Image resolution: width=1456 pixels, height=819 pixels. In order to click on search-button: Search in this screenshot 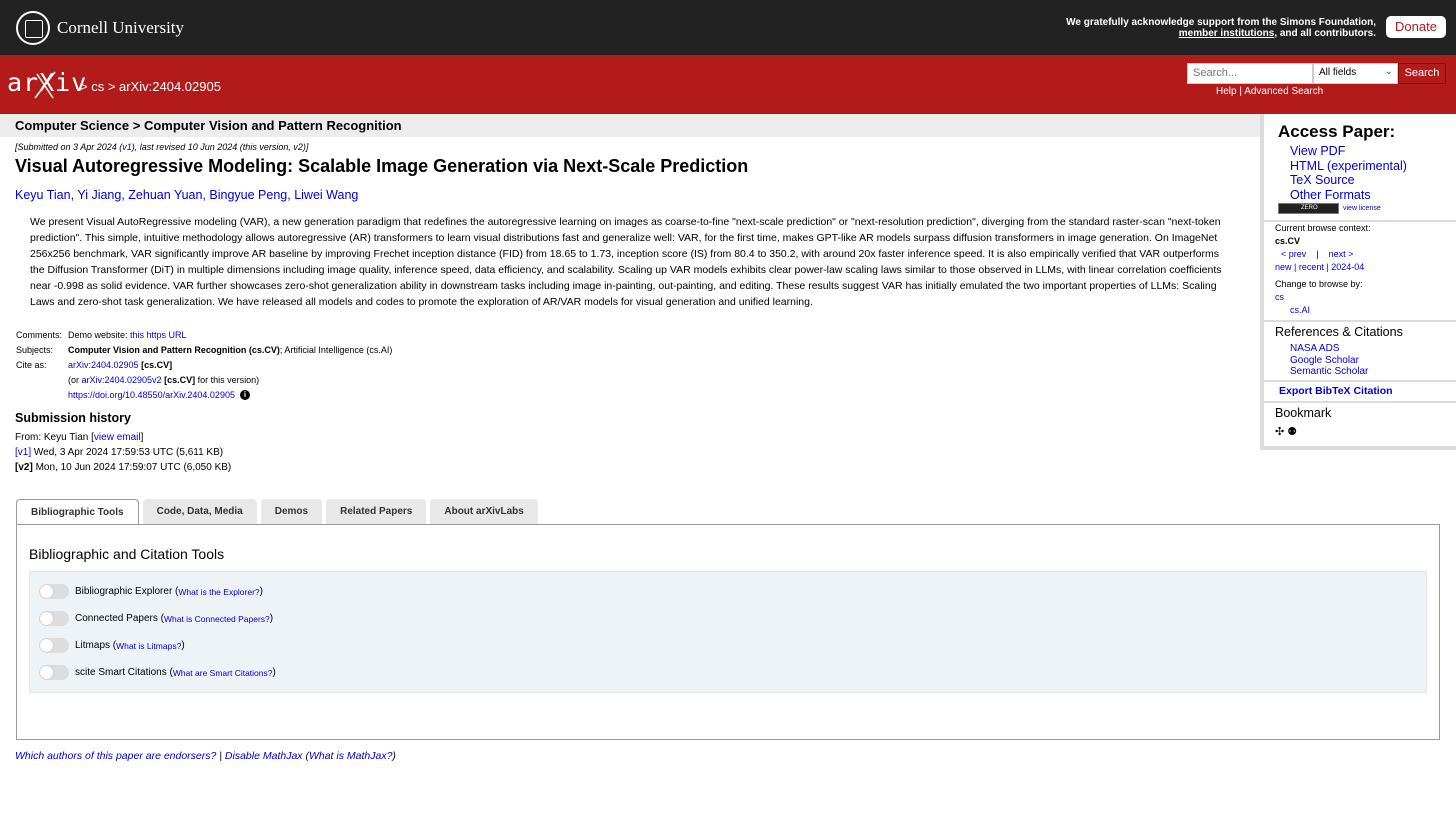, I will do `click(1422, 73)`.